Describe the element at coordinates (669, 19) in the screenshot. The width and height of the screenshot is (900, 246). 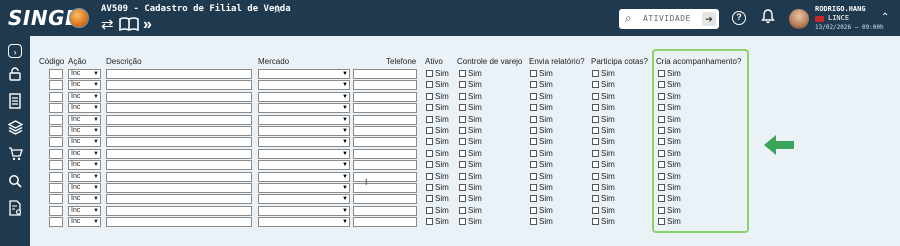
I see `activity-search: ⌕ ATIVIDADE ➔` at that location.